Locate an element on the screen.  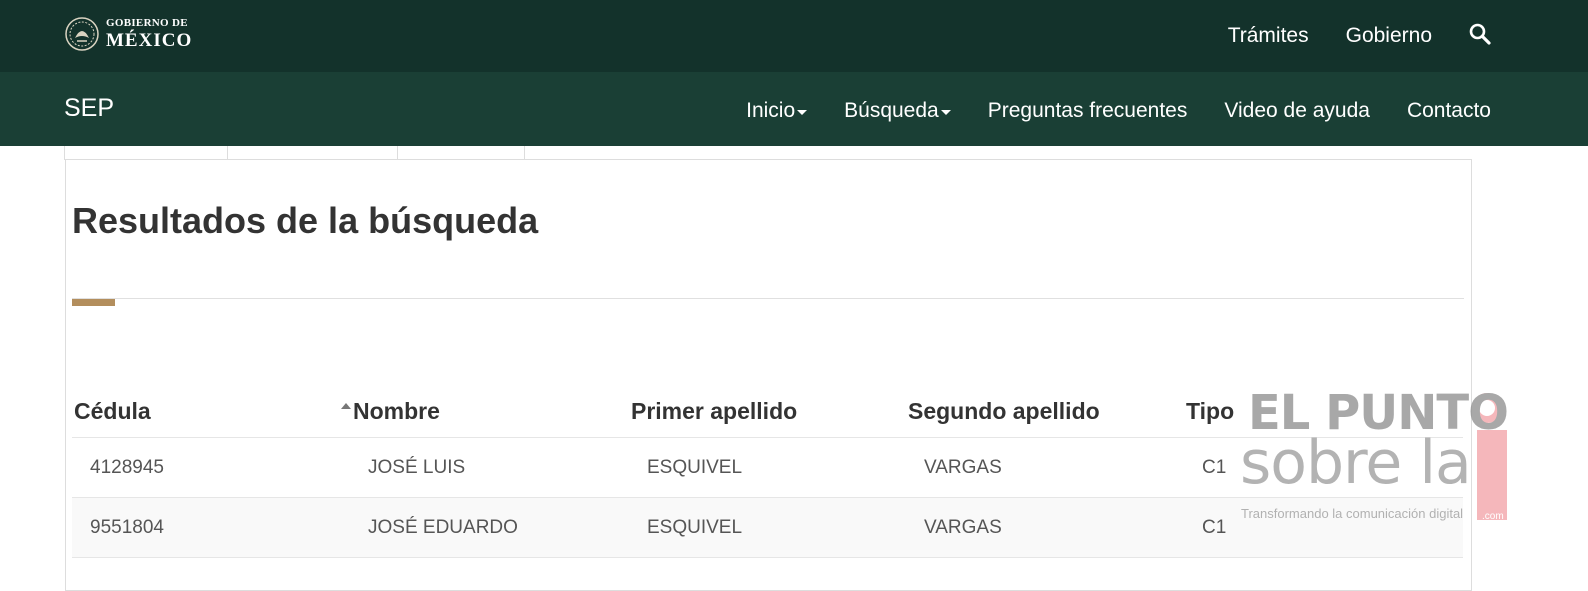
column-header-segundo-apellido: Segundo apellido is located at coordinates (1004, 411).